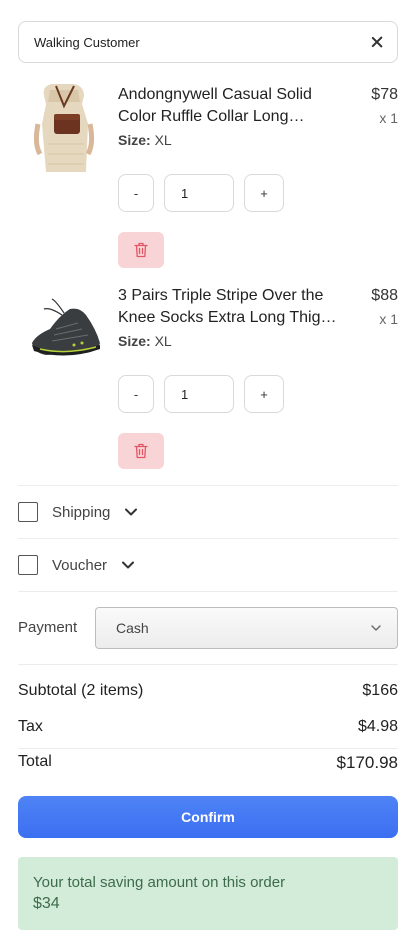 This screenshot has height=952, width=416. Describe the element at coordinates (46, 903) in the screenshot. I see `saving-amount: $34` at that location.